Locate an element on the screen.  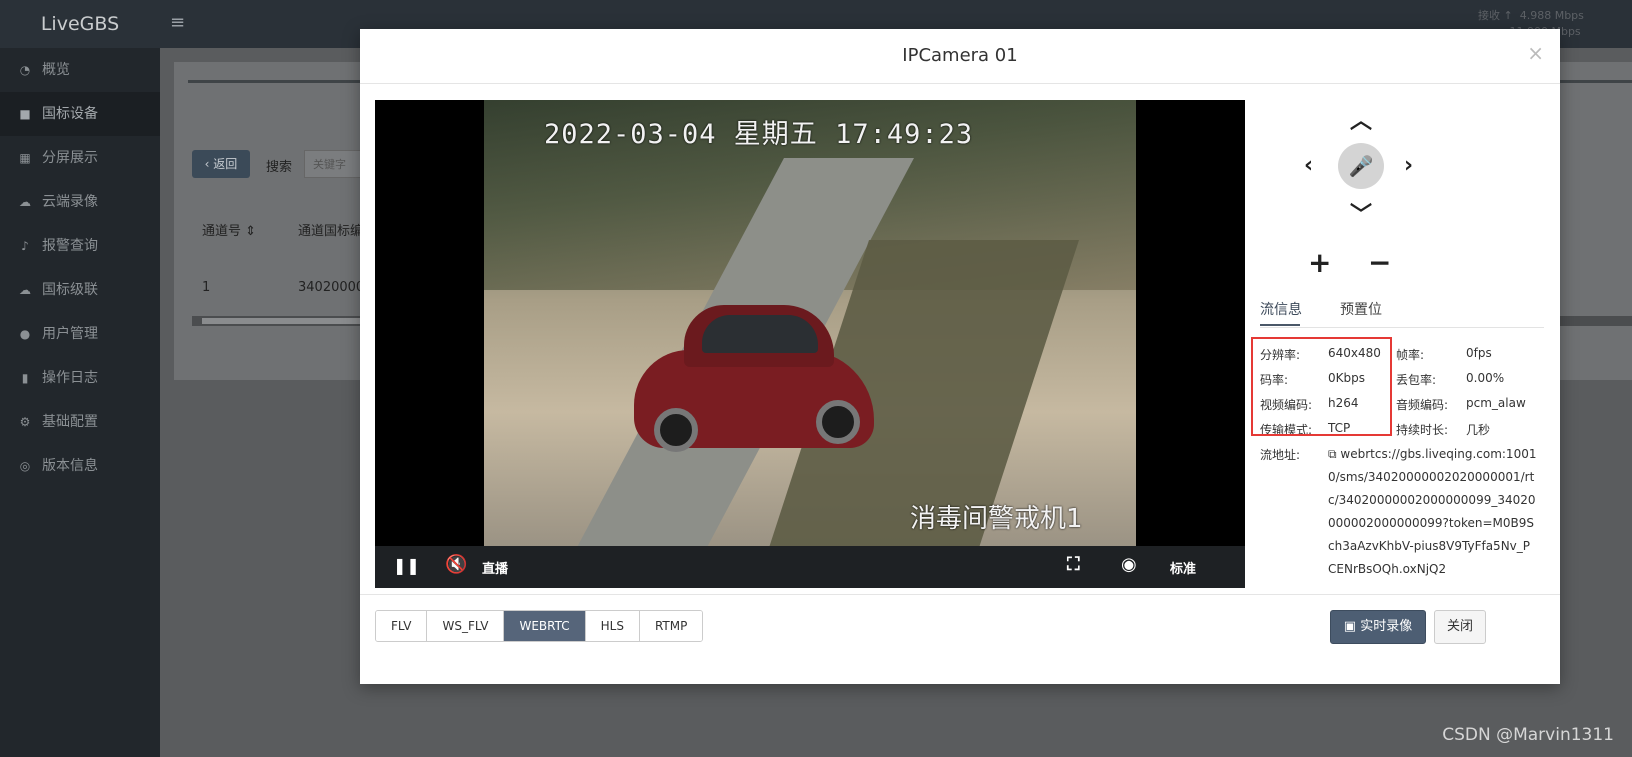
duration-value: 几秒 is located at coordinates (1478, 430).